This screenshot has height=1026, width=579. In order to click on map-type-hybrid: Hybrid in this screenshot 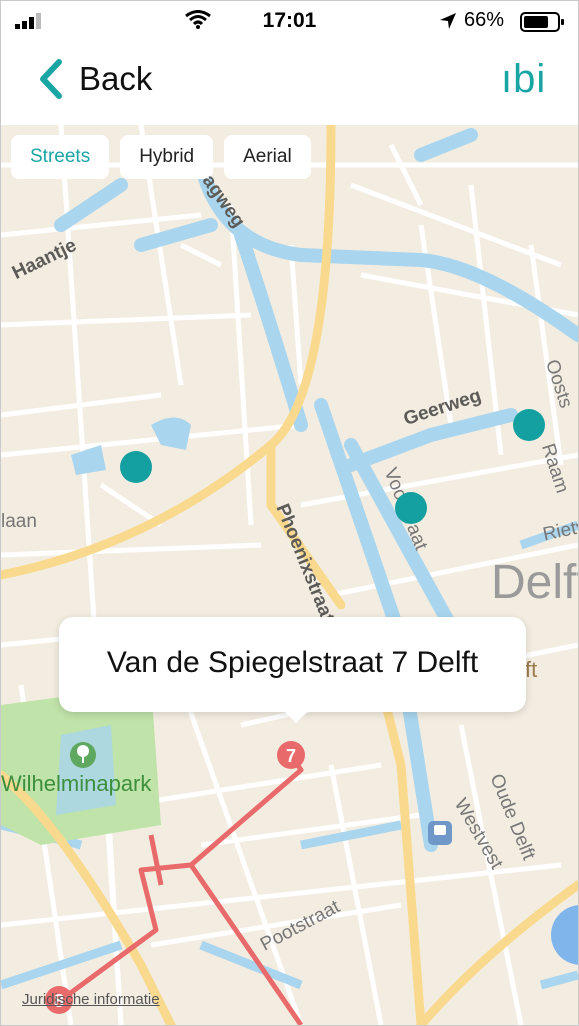, I will do `click(167, 157)`.